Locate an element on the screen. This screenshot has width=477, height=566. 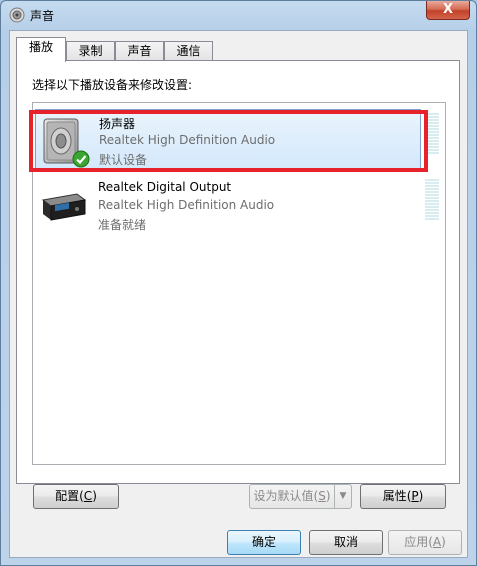
volume-meter is located at coordinates (432, 200).